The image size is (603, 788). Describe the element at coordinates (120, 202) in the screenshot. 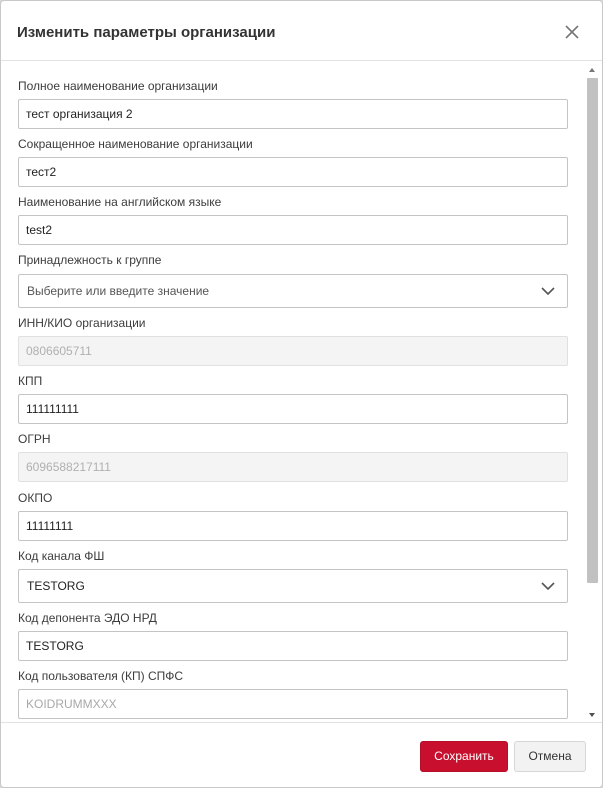

I see `english-name-label: Наименование на английском языке` at that location.